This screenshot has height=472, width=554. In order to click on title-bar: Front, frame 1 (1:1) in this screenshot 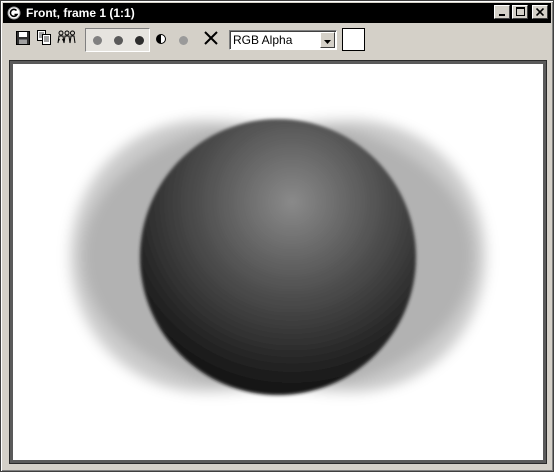, I will do `click(277, 13)`.